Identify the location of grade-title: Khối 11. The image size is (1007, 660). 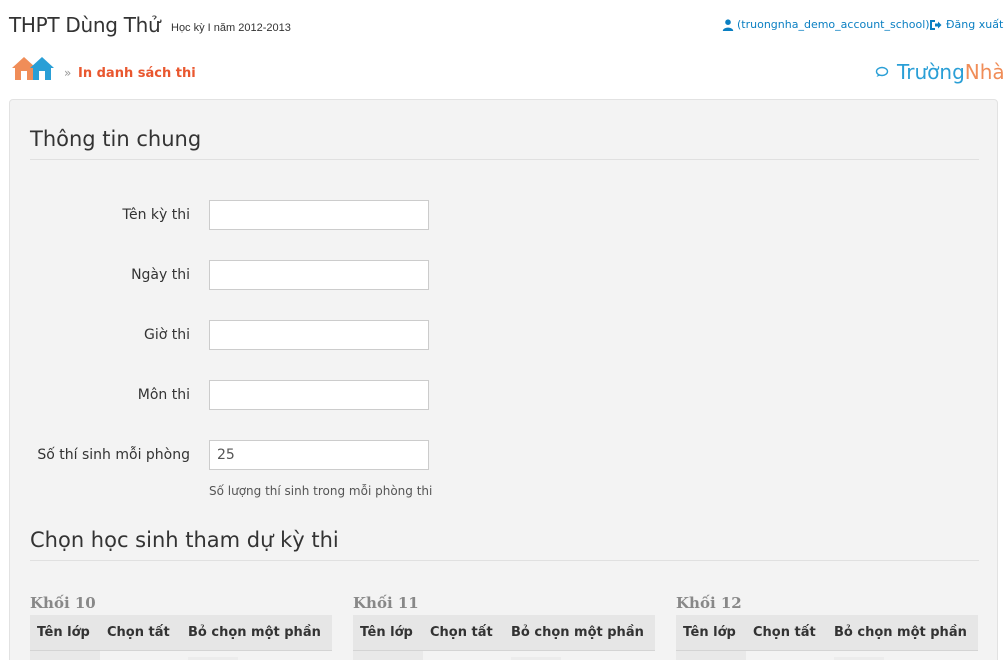
(386, 603).